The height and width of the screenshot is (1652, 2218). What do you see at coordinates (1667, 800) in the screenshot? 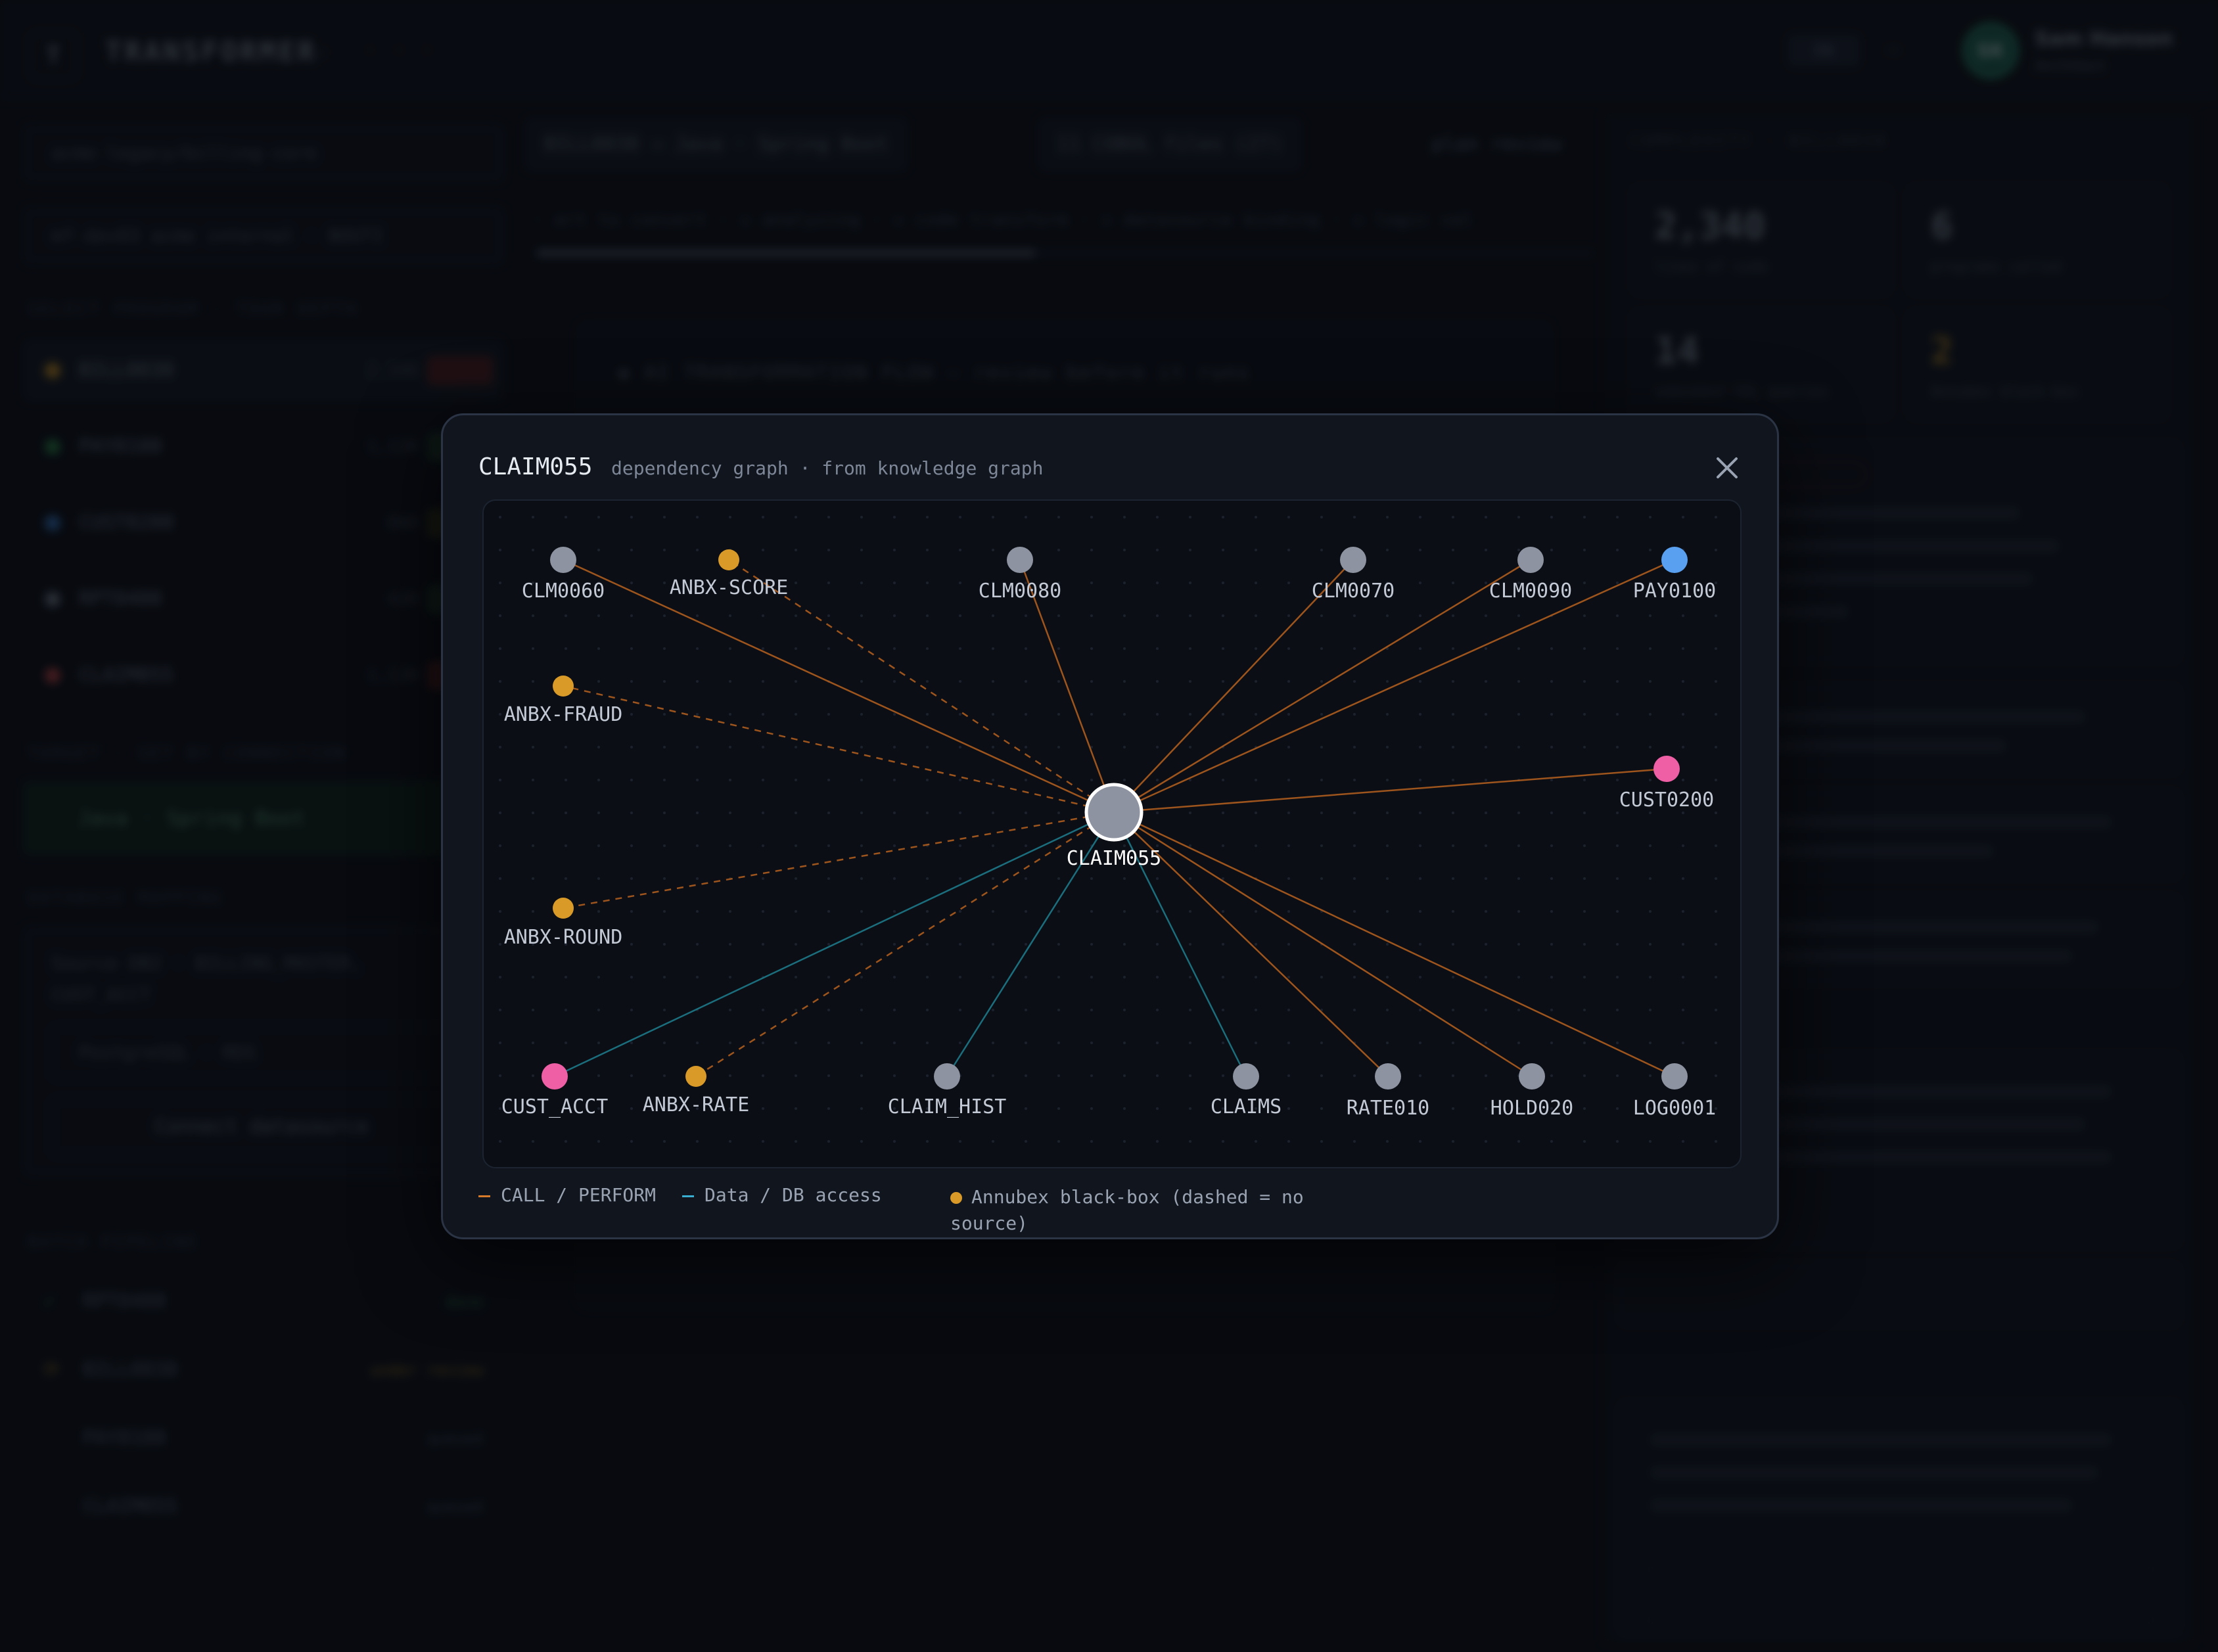
I see `node-label: CUST0200` at bounding box center [1667, 800].